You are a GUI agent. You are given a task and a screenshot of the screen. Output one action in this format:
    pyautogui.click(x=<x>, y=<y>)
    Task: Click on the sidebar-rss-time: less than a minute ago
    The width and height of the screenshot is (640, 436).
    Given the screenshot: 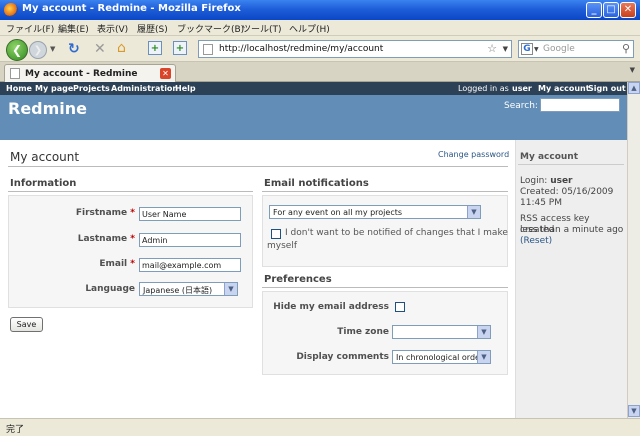 What is the action you would take?
    pyautogui.click(x=572, y=230)
    